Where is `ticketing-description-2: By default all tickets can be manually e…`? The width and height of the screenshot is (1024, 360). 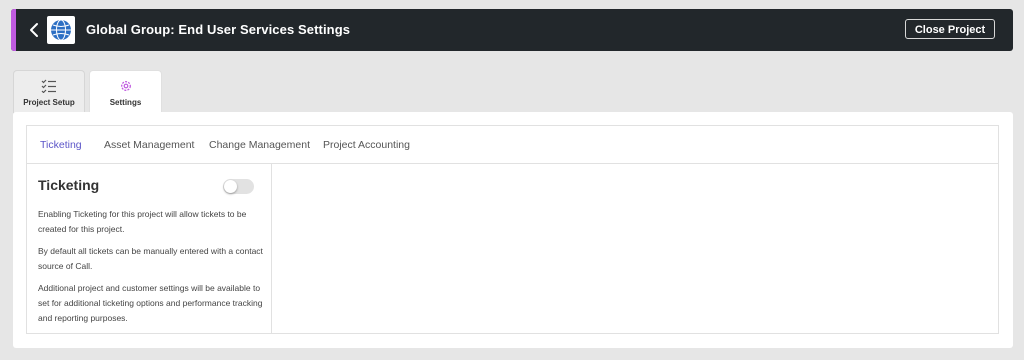 ticketing-description-2: By default all tickets can be manually e… is located at coordinates (150, 258).